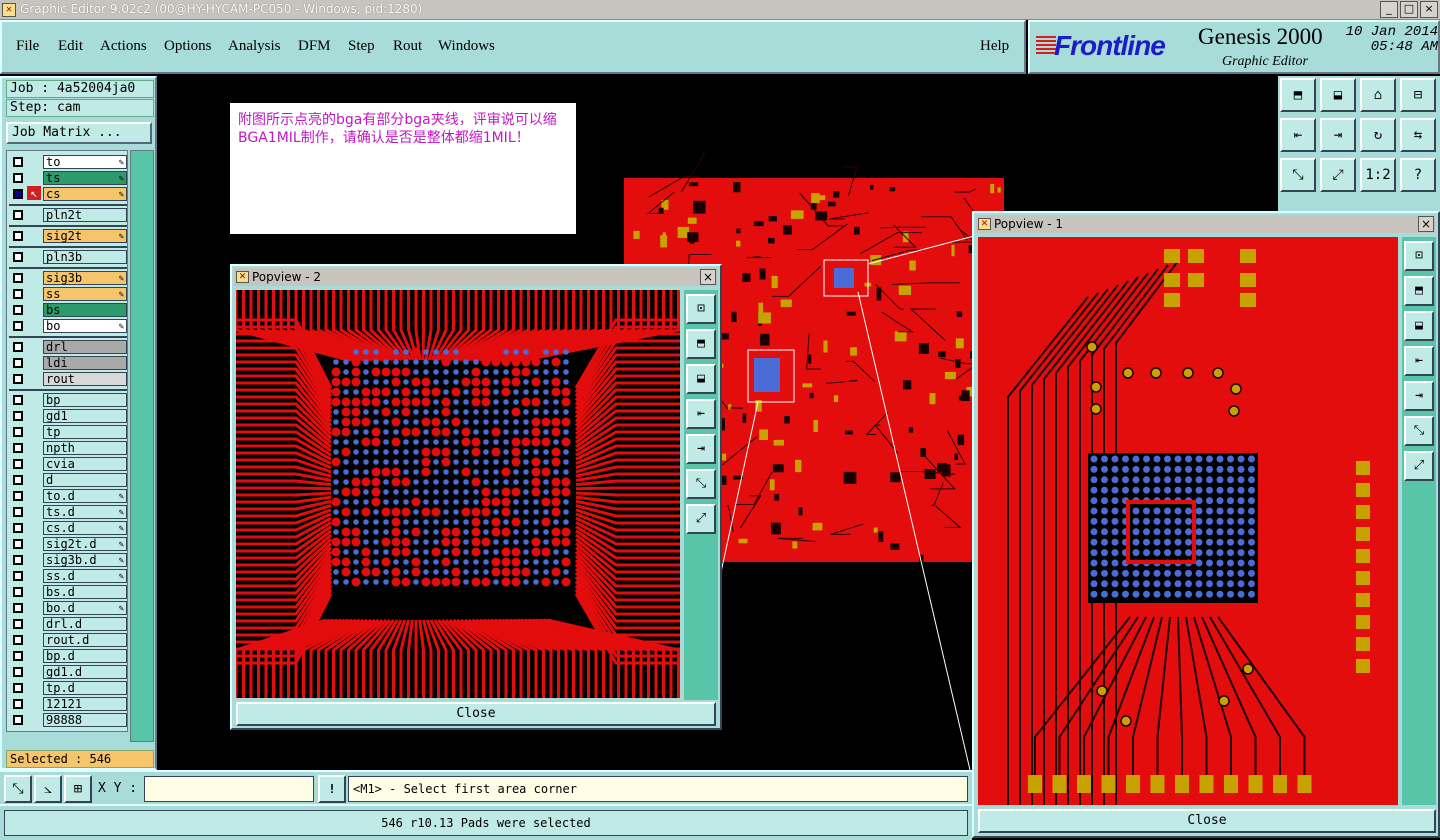  Describe the element at coordinates (85, 608) in the screenshot. I see `layer-name: bo.d ✎` at that location.